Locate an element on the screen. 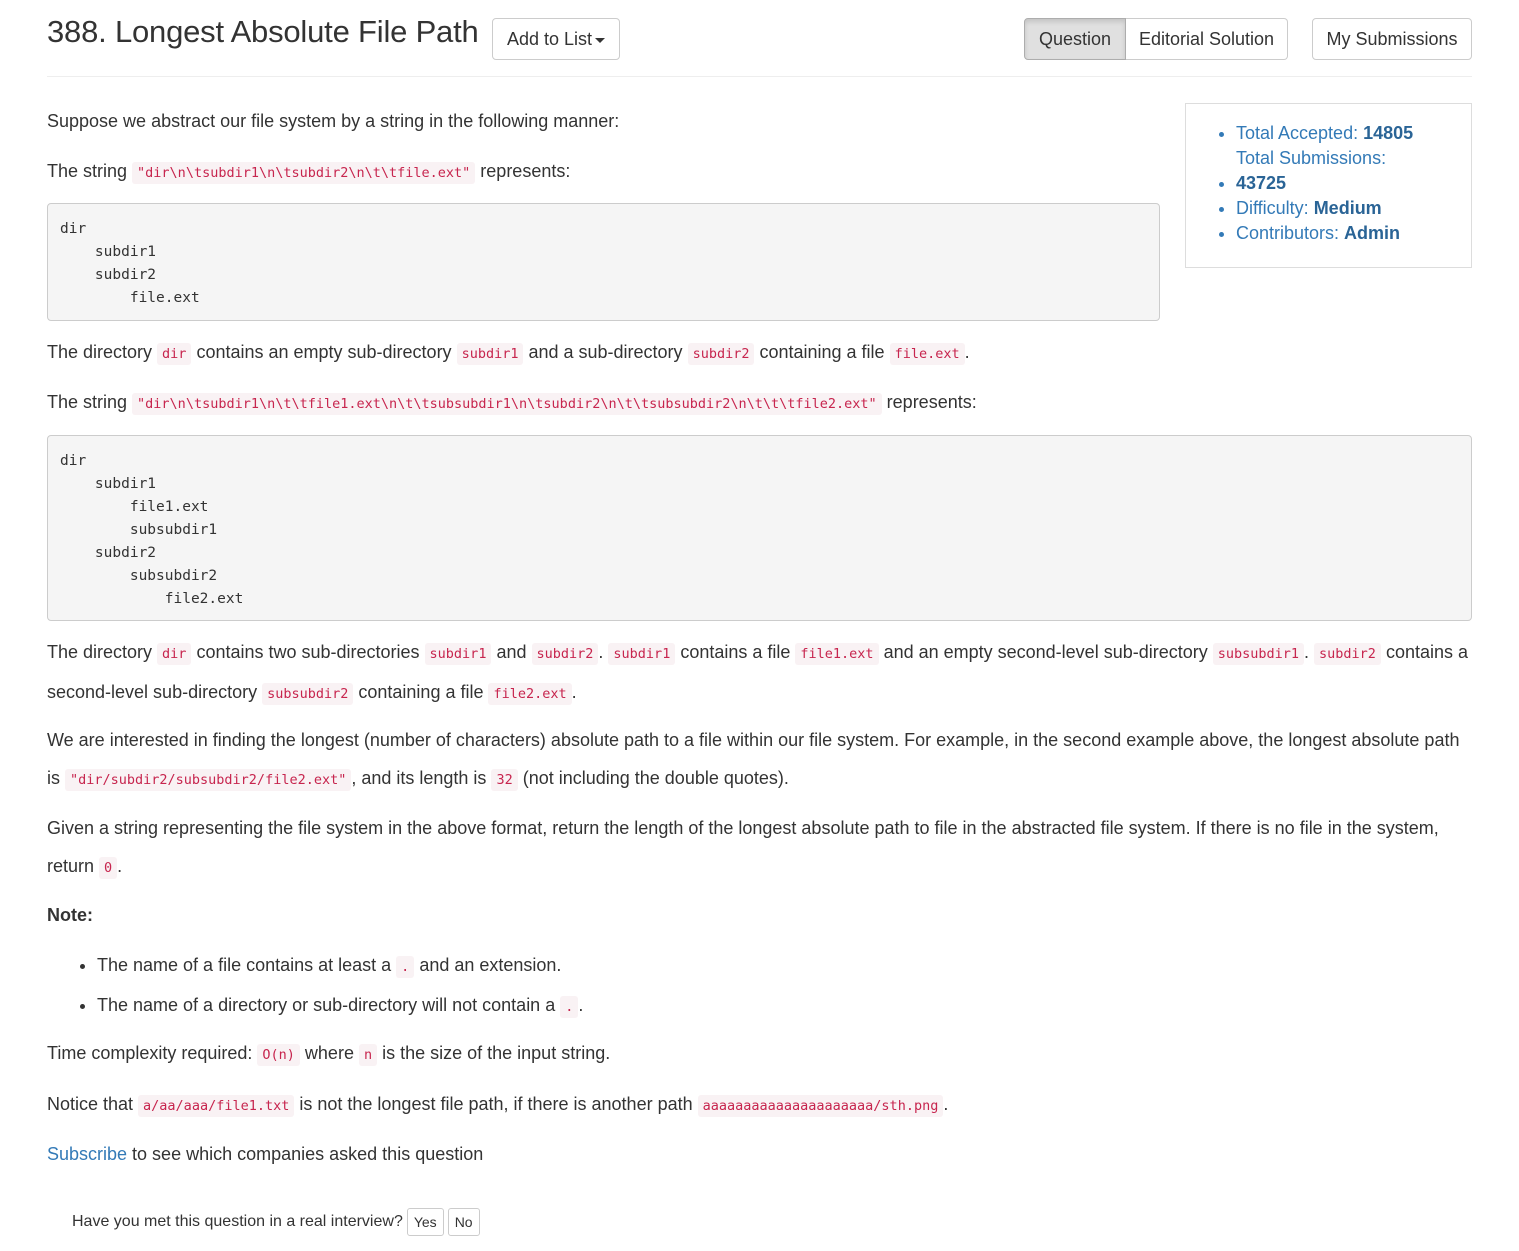  subscribe-link: Subscribe is located at coordinates (87, 1154).